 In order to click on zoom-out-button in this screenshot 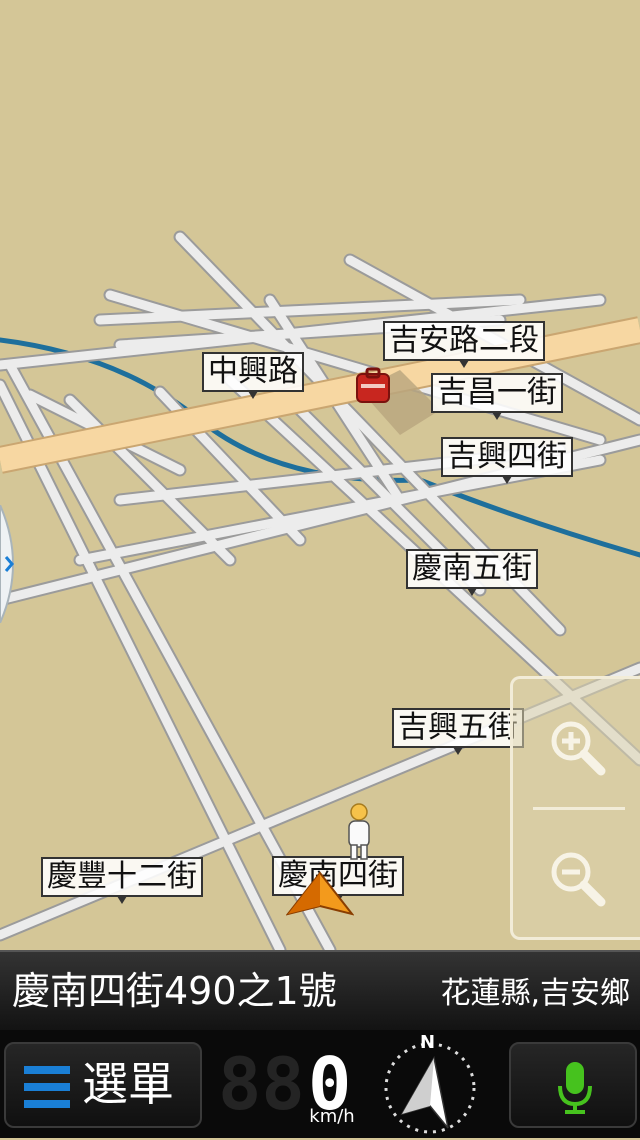, I will do `click(578, 884)`.